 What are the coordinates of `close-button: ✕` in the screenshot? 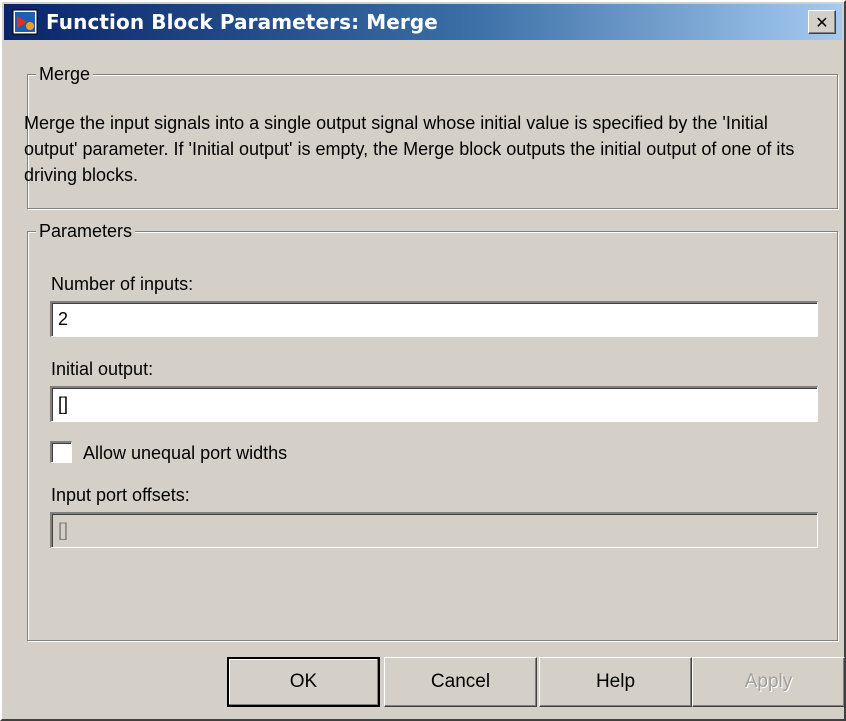 It's located at (822, 22).